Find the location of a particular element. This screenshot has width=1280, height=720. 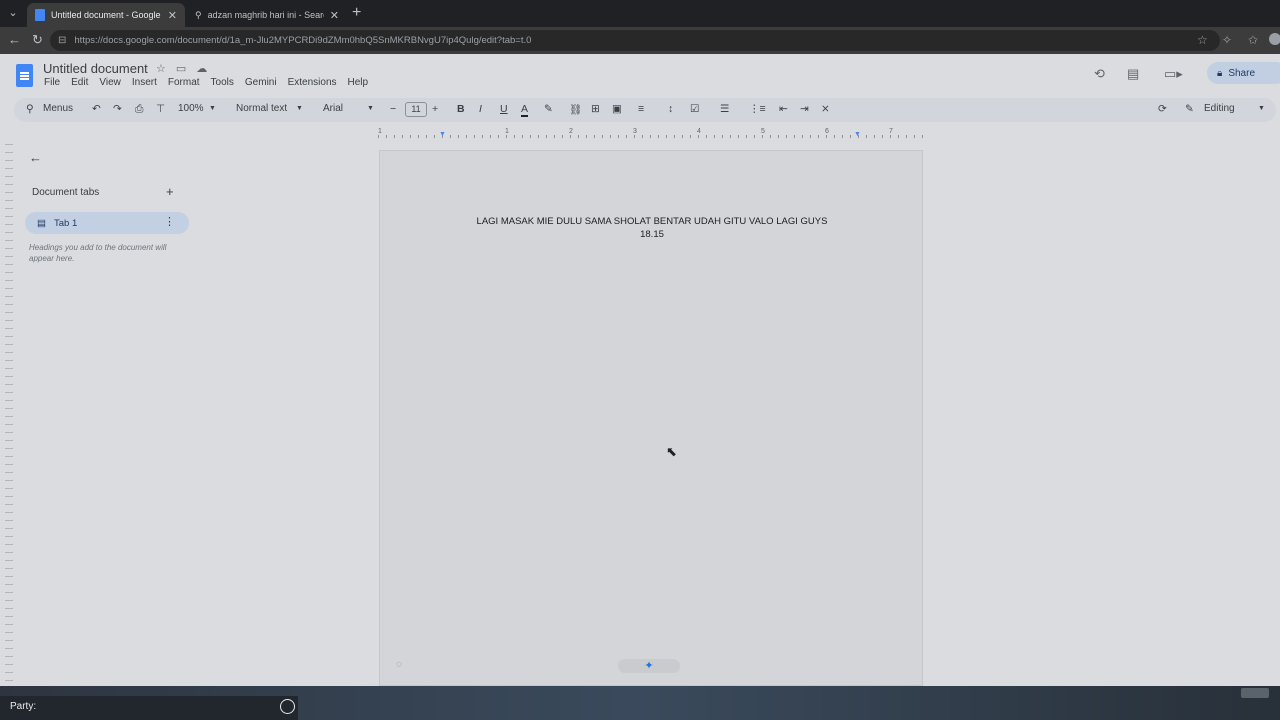

browser-tab-docs: Untitled document - Google Docs ✕ is located at coordinates (106, 15).